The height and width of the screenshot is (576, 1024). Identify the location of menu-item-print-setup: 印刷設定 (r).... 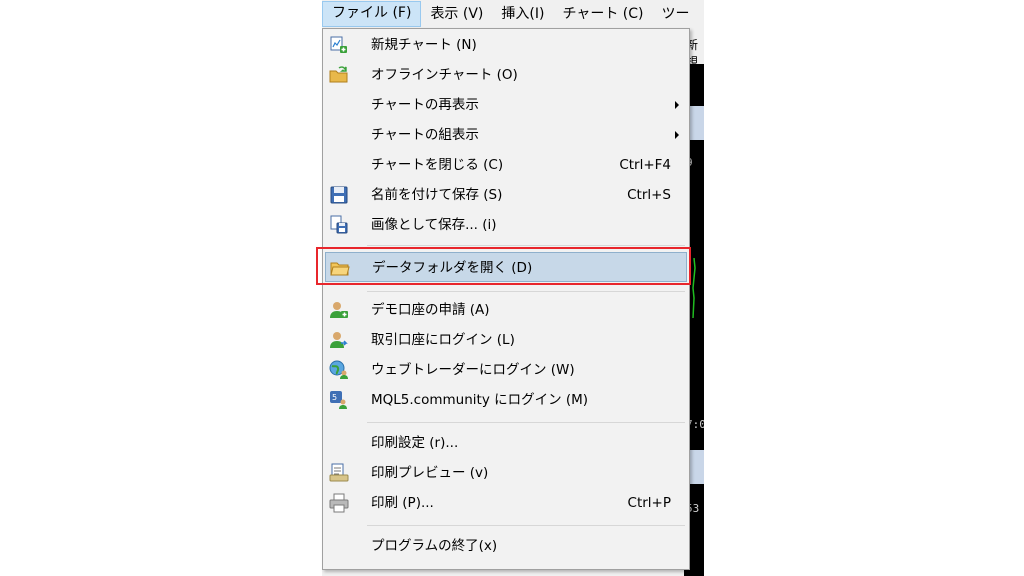
(506, 443).